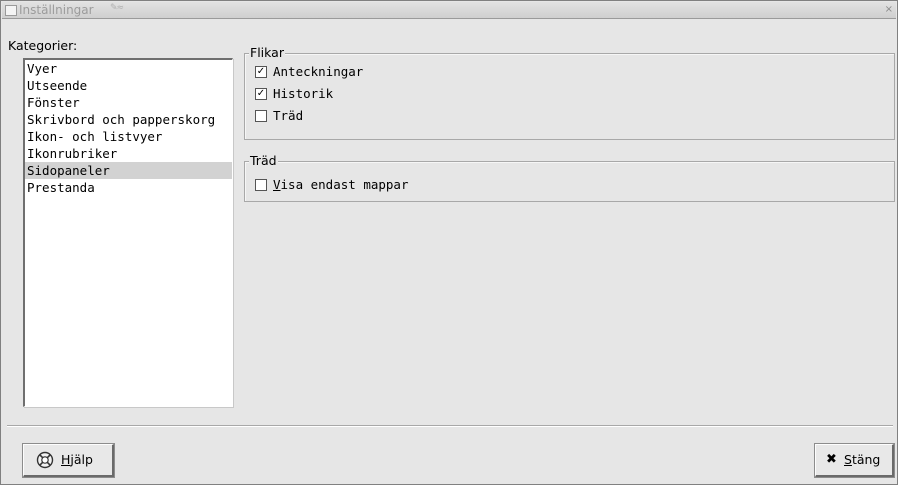 Image resolution: width=898 pixels, height=485 pixels. I want to click on help-label: Hjälp, so click(77, 459).